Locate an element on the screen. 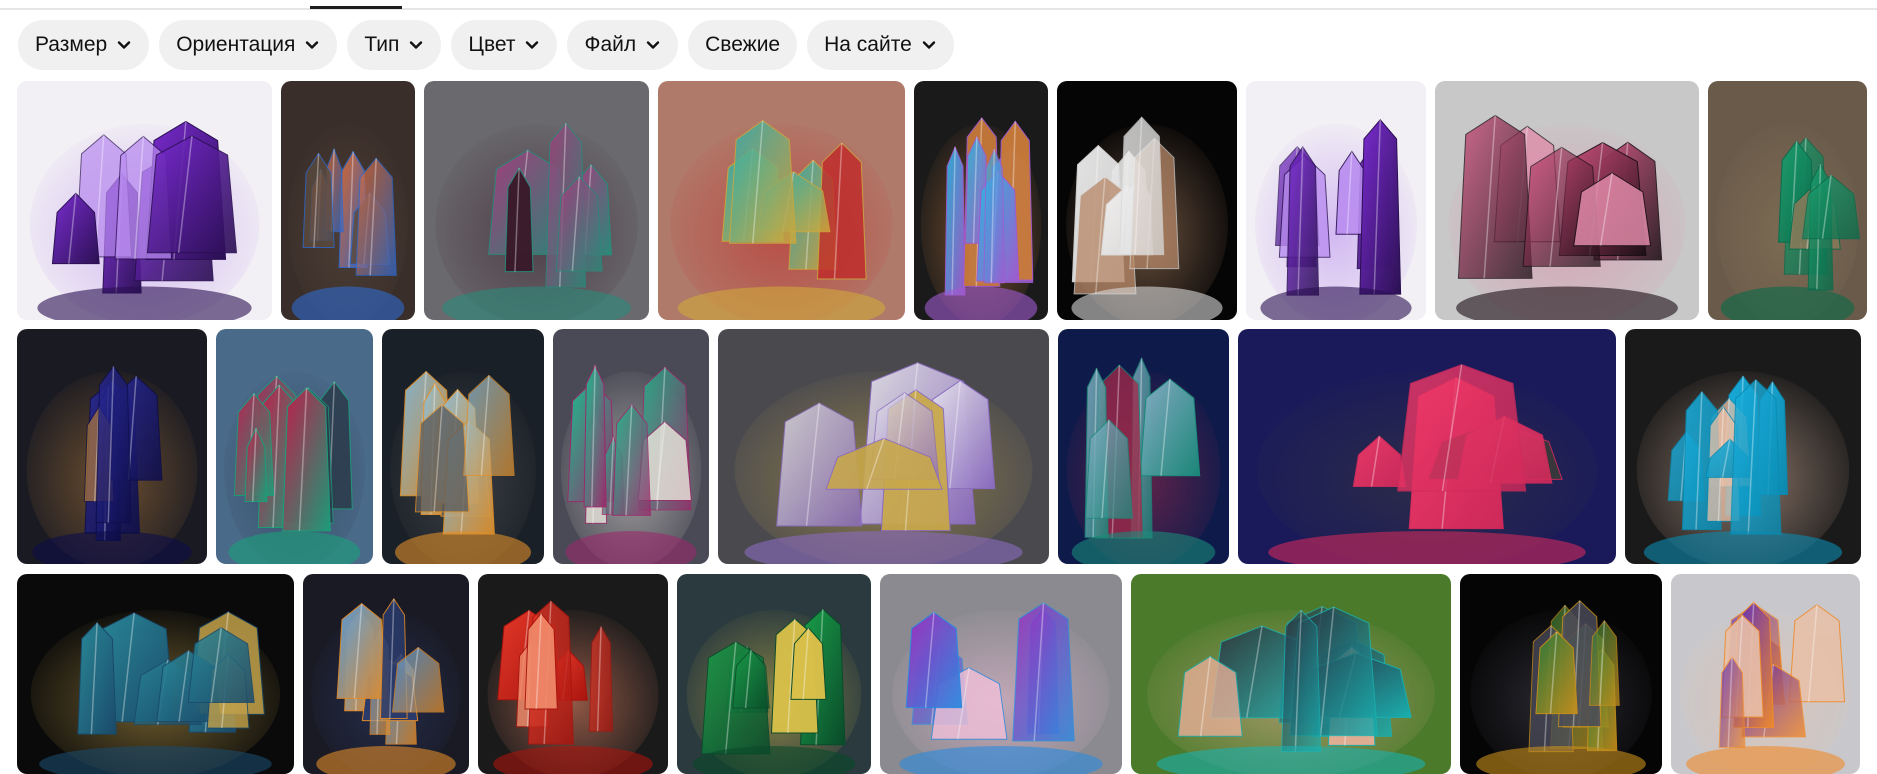  image-thumbnail-purple-fluorite-cube-repeat is located at coordinates (1336, 200).